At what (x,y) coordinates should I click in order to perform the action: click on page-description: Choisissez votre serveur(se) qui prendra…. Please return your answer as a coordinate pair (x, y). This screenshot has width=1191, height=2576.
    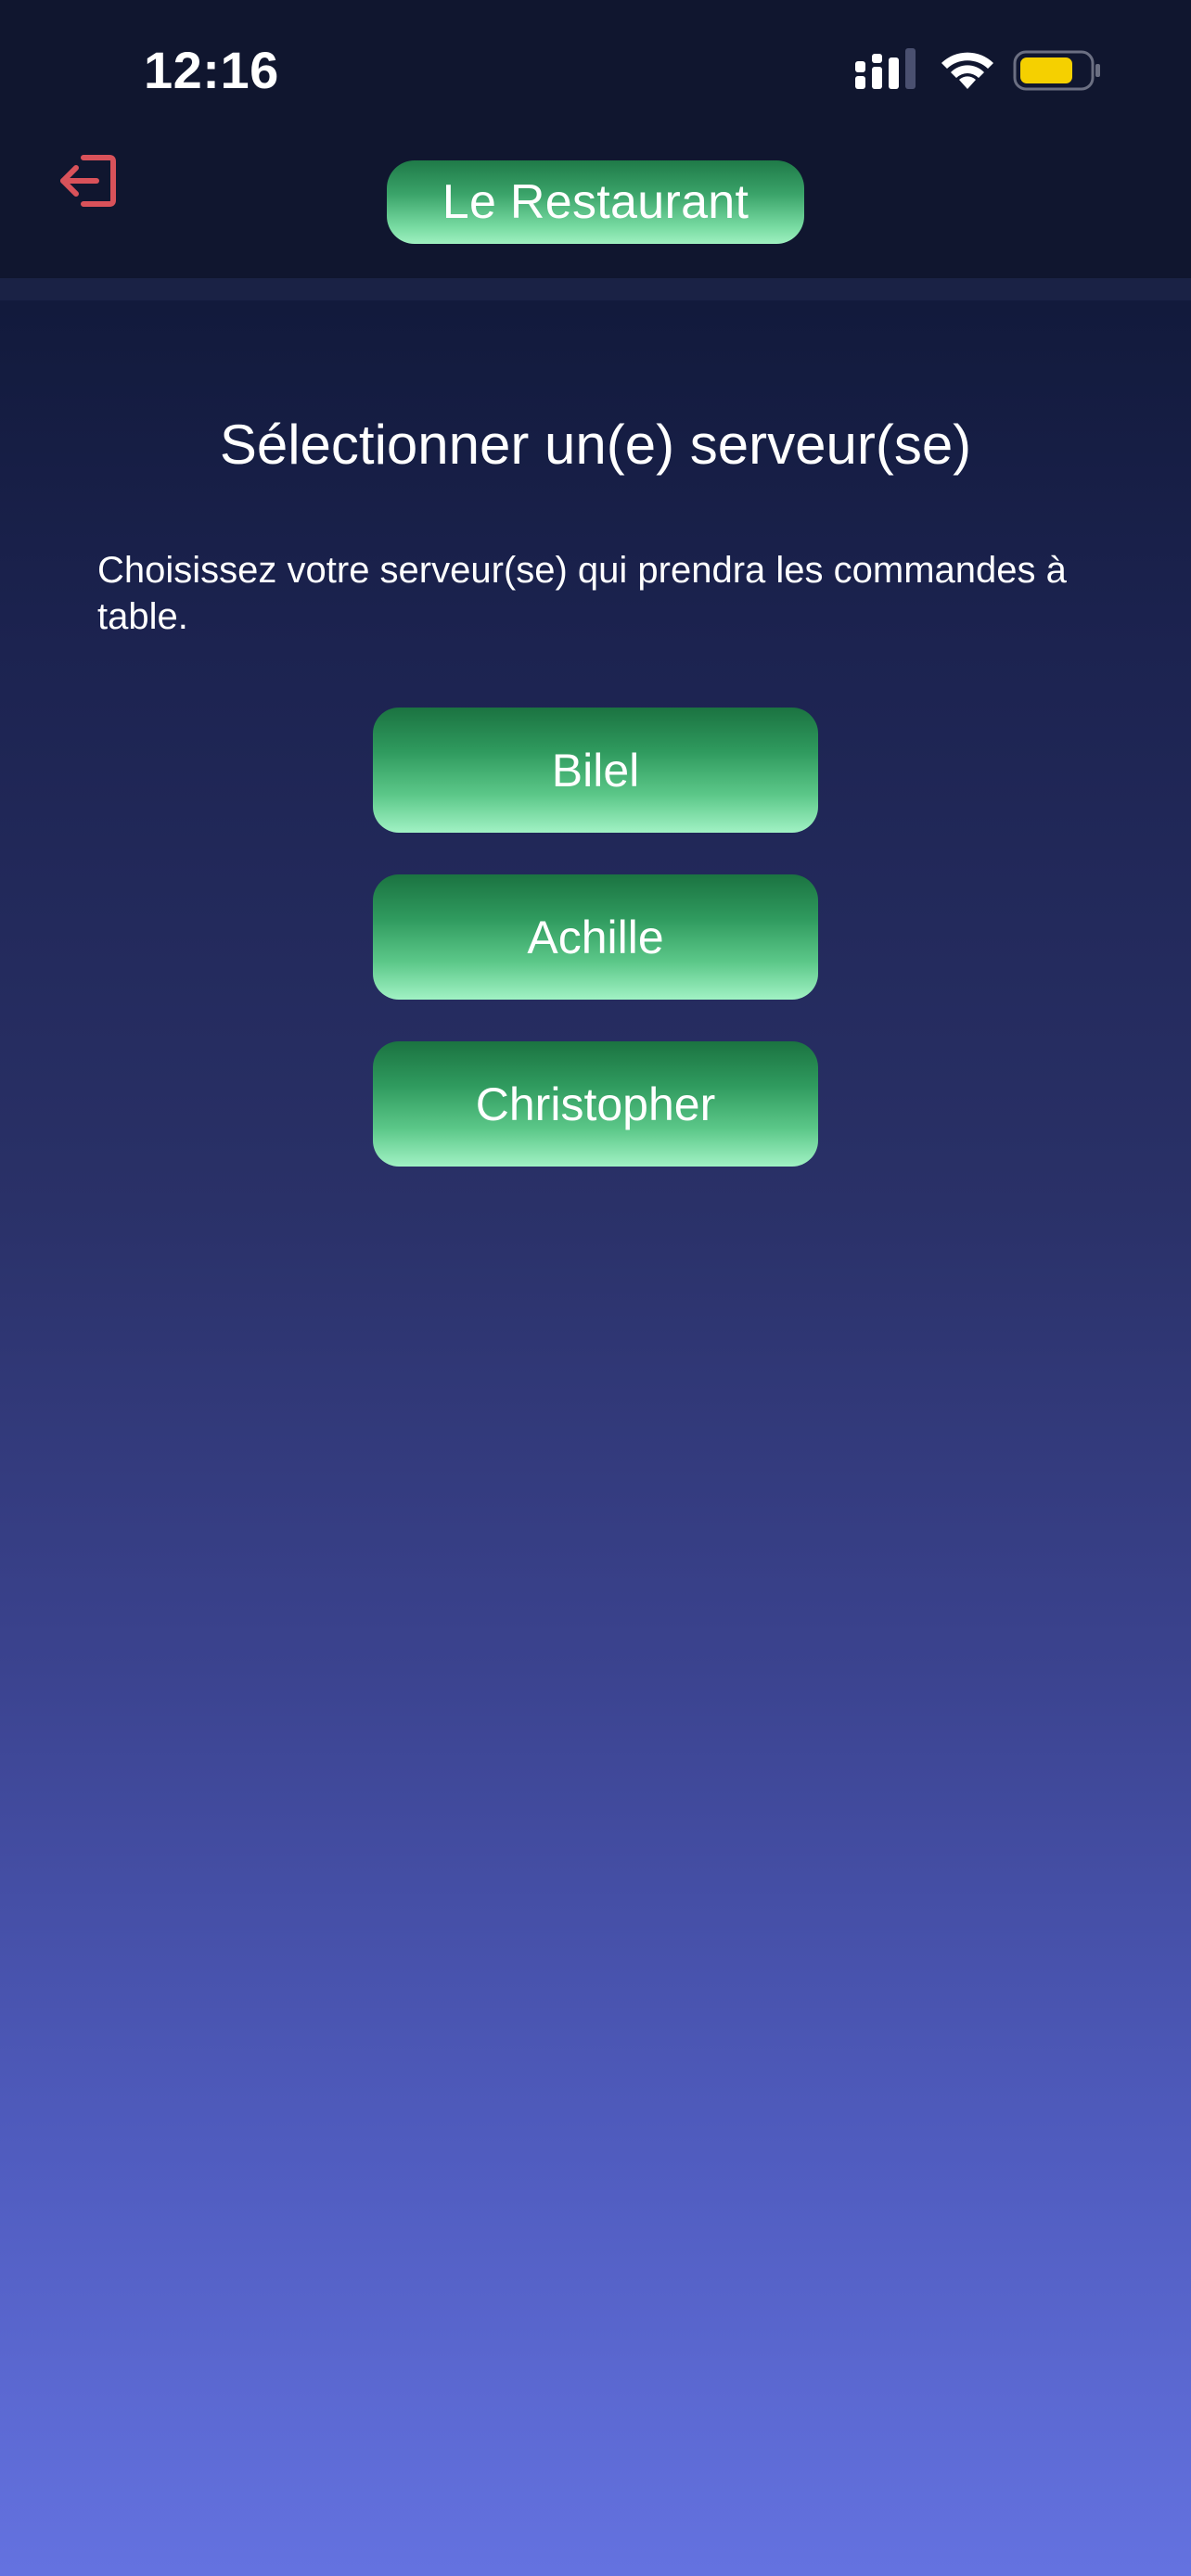
    Looking at the image, I should click on (582, 593).